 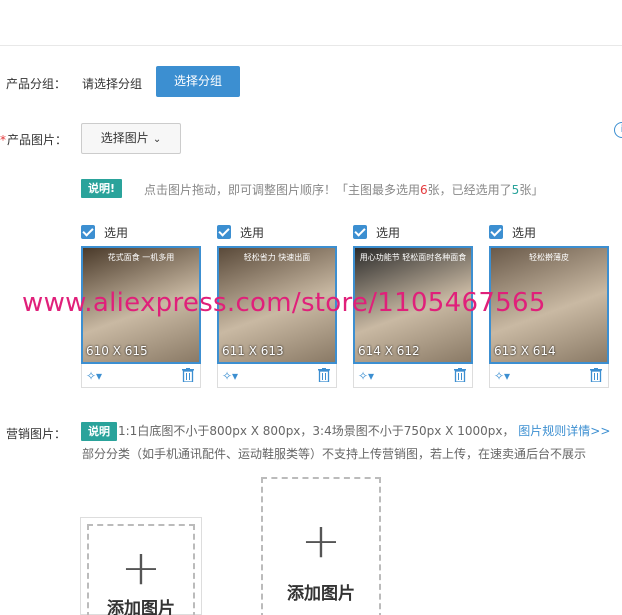 What do you see at coordinates (198, 81) in the screenshot?
I see `select-group-button: 选择分组` at bounding box center [198, 81].